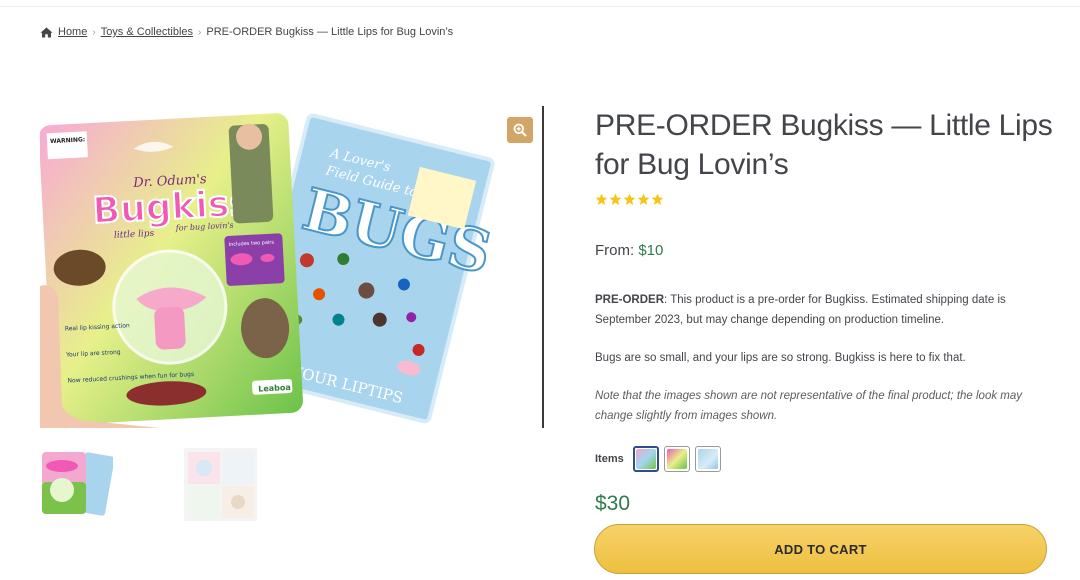  I want to click on price-range: From: $10, so click(629, 250).